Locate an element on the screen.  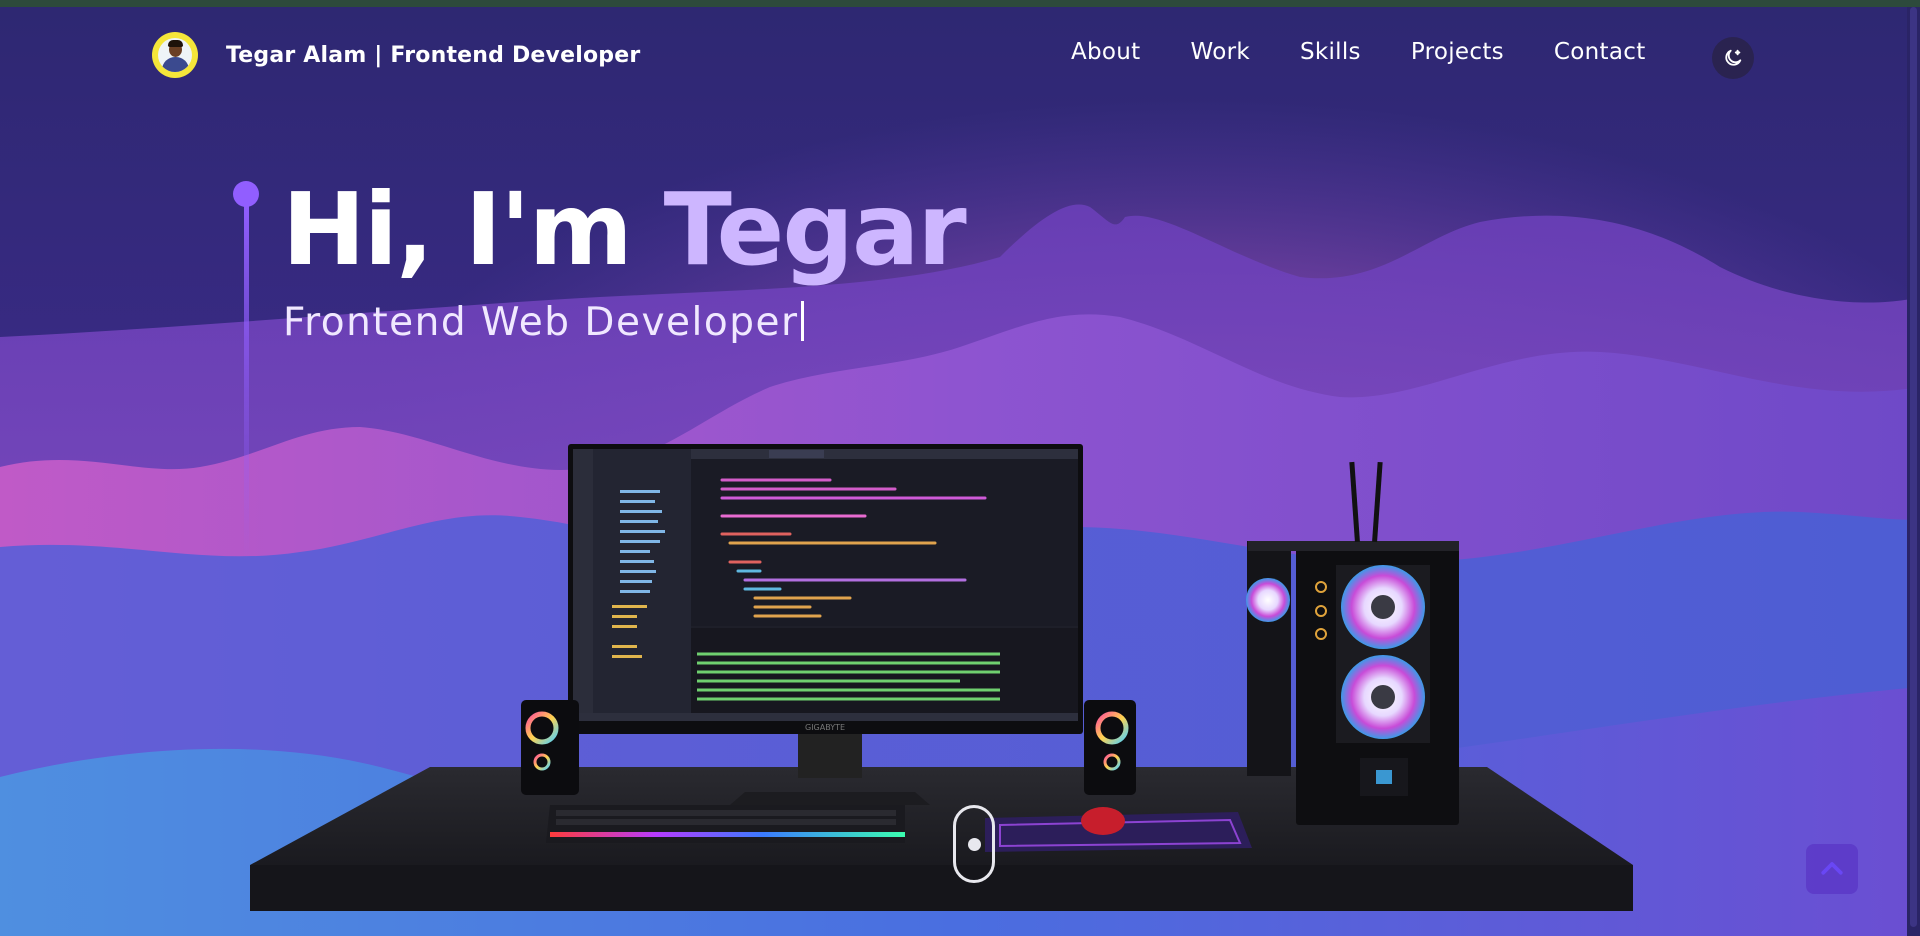
back-to-top-button is located at coordinates (1832, 869).